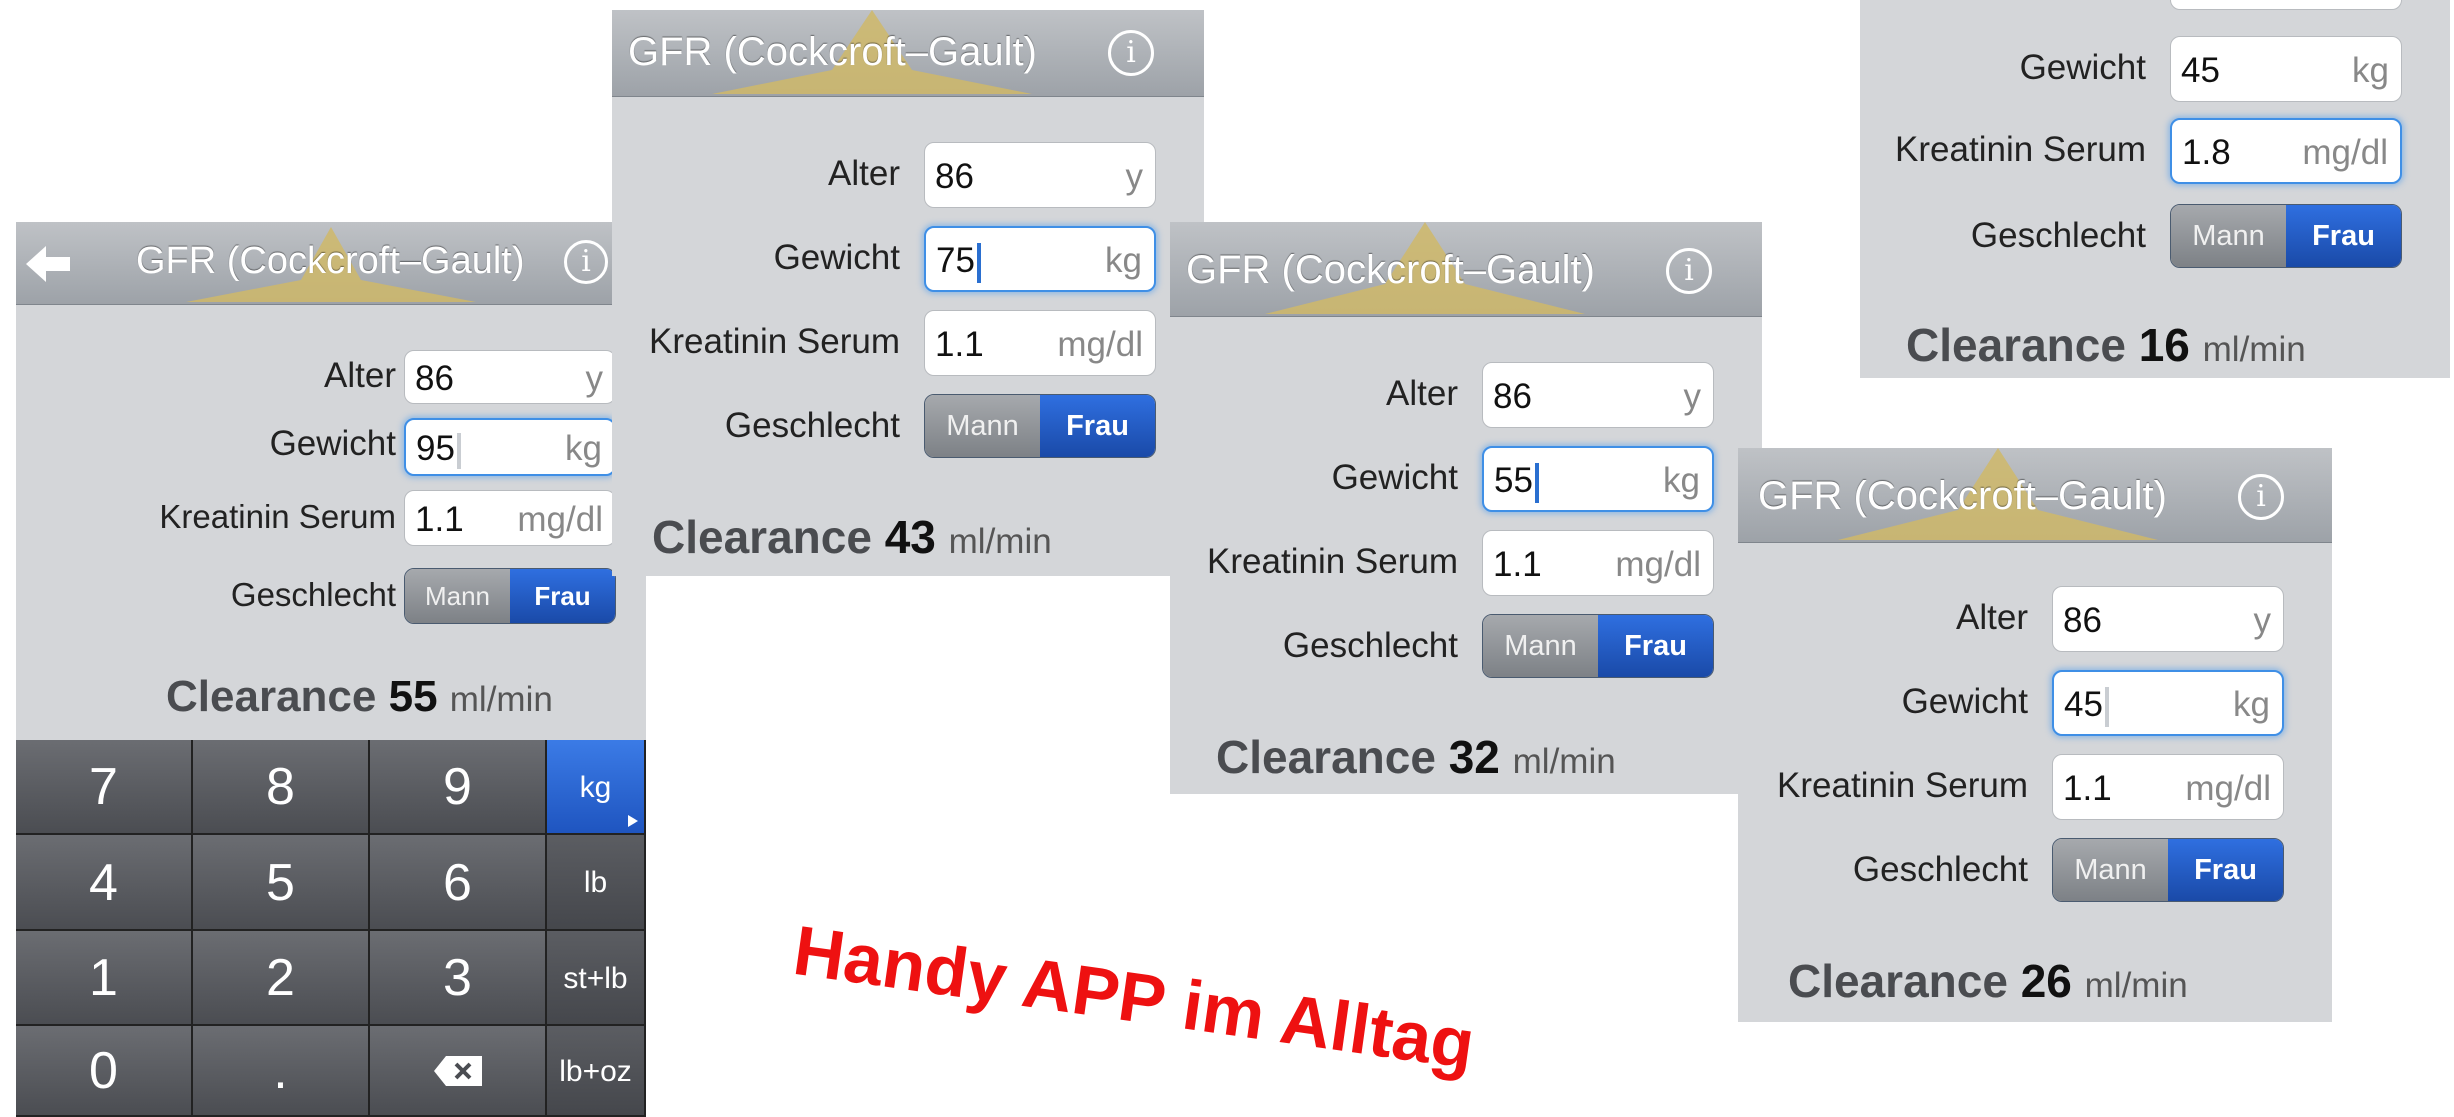 The width and height of the screenshot is (2454, 1117). I want to click on clearance-result: Clearance 26 ml/min, so click(1988, 981).